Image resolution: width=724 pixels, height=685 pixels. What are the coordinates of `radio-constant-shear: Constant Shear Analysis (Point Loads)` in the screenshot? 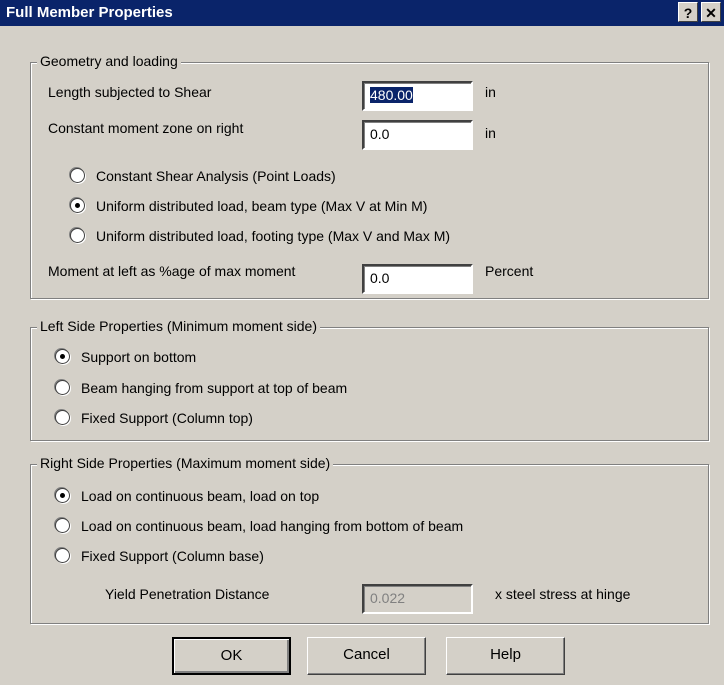 It's located at (203, 176).